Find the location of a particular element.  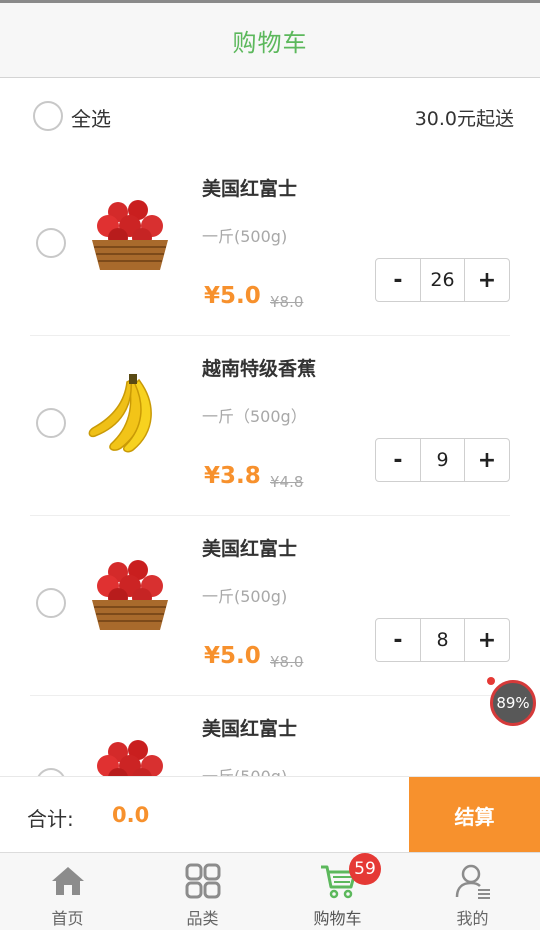

cart-count-badge: 59 is located at coordinates (365, 869).